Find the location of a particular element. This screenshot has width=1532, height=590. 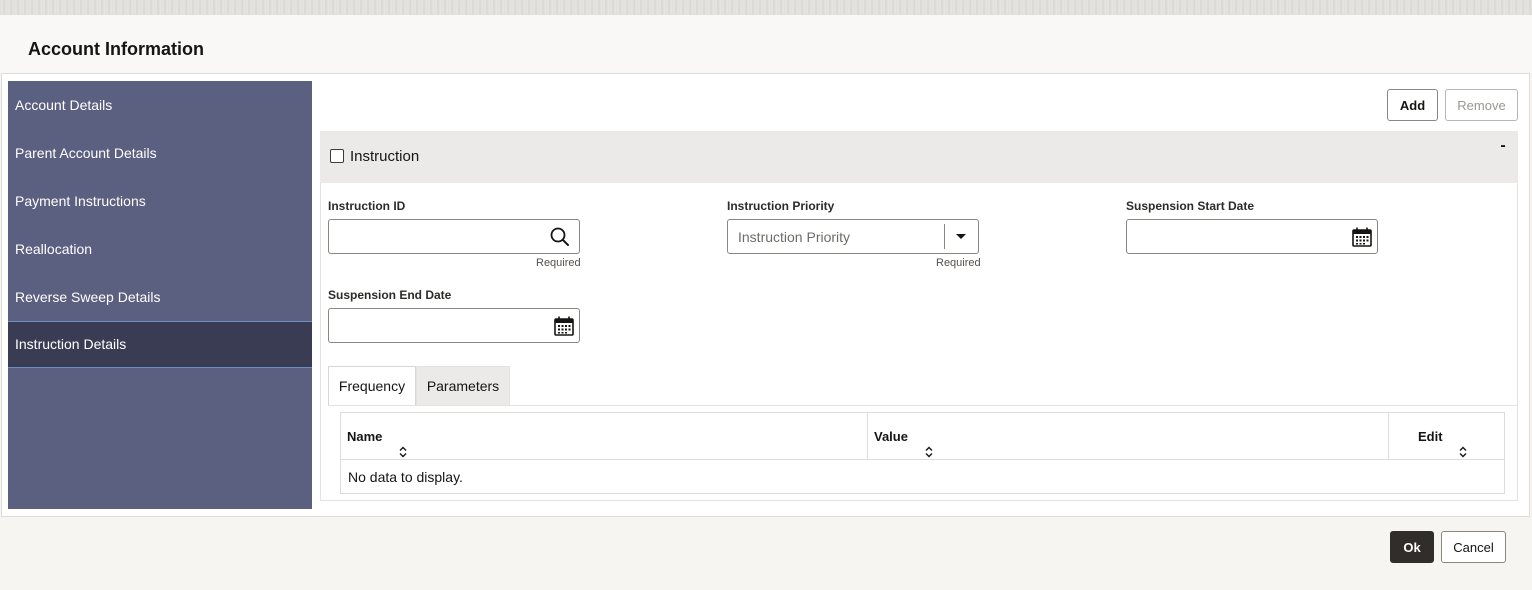

instruction-id-field-wrapper is located at coordinates (454, 236).